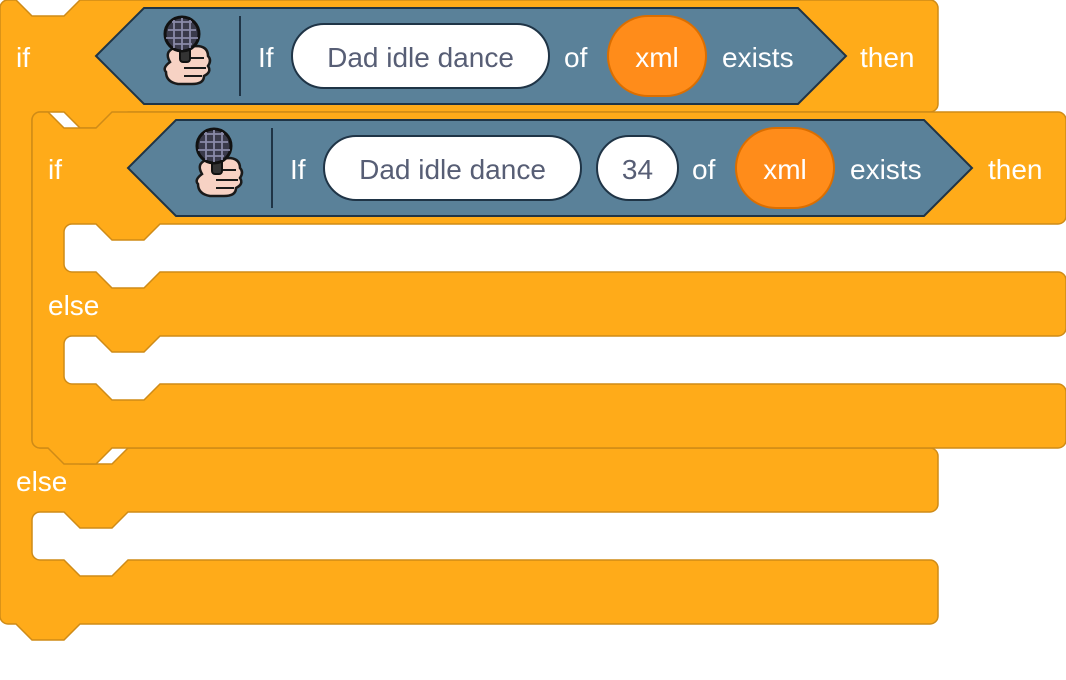 The width and height of the screenshot is (1066, 680). I want to click on number-field: 34, so click(637, 168).